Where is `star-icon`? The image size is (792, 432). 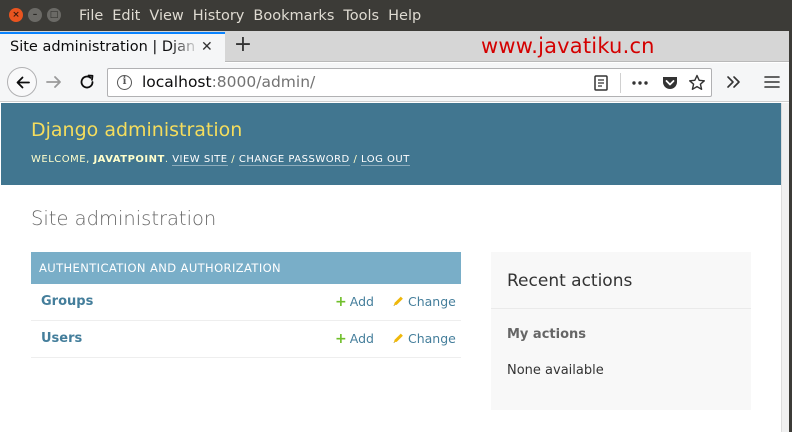 star-icon is located at coordinates (697, 82).